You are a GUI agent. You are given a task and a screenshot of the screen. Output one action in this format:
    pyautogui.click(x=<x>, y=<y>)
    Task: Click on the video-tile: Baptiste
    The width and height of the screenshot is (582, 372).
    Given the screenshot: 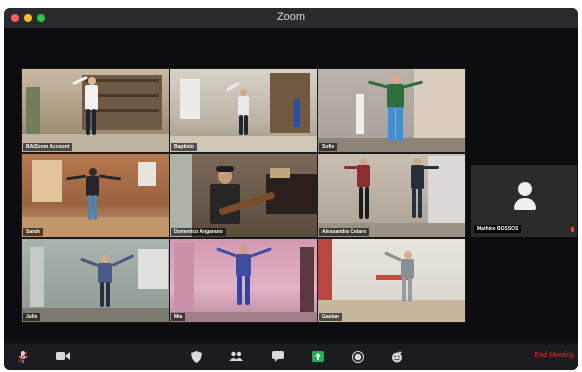 What is the action you would take?
    pyautogui.click(x=243, y=110)
    